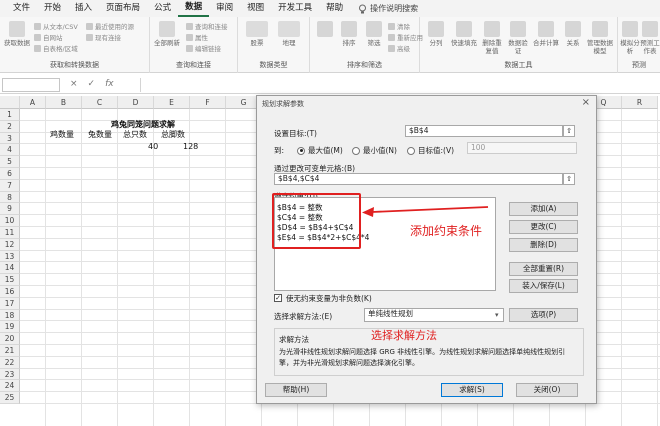 The image size is (660, 426). Describe the element at coordinates (257, 34) in the screenshot. I see `data-type-stock-button: 股票` at that location.